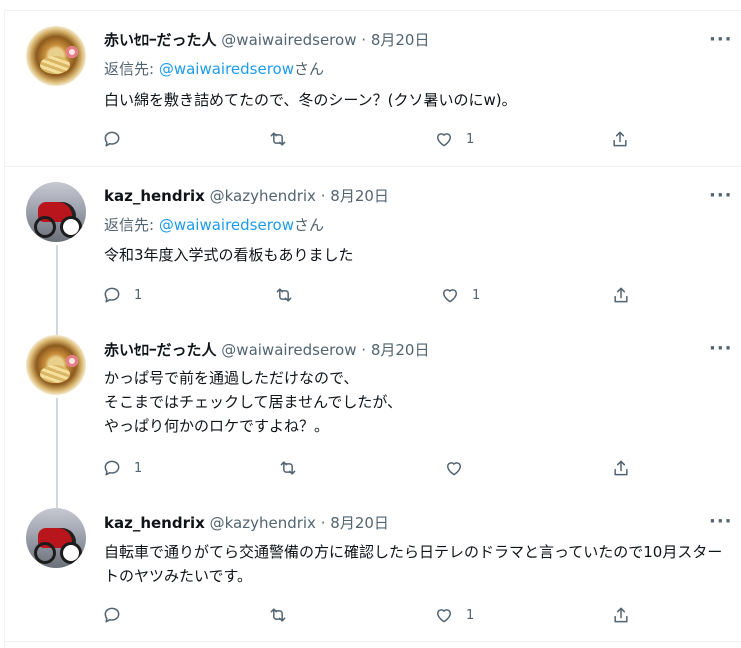  Describe the element at coordinates (57, 453) in the screenshot. I see `thread-line` at that location.